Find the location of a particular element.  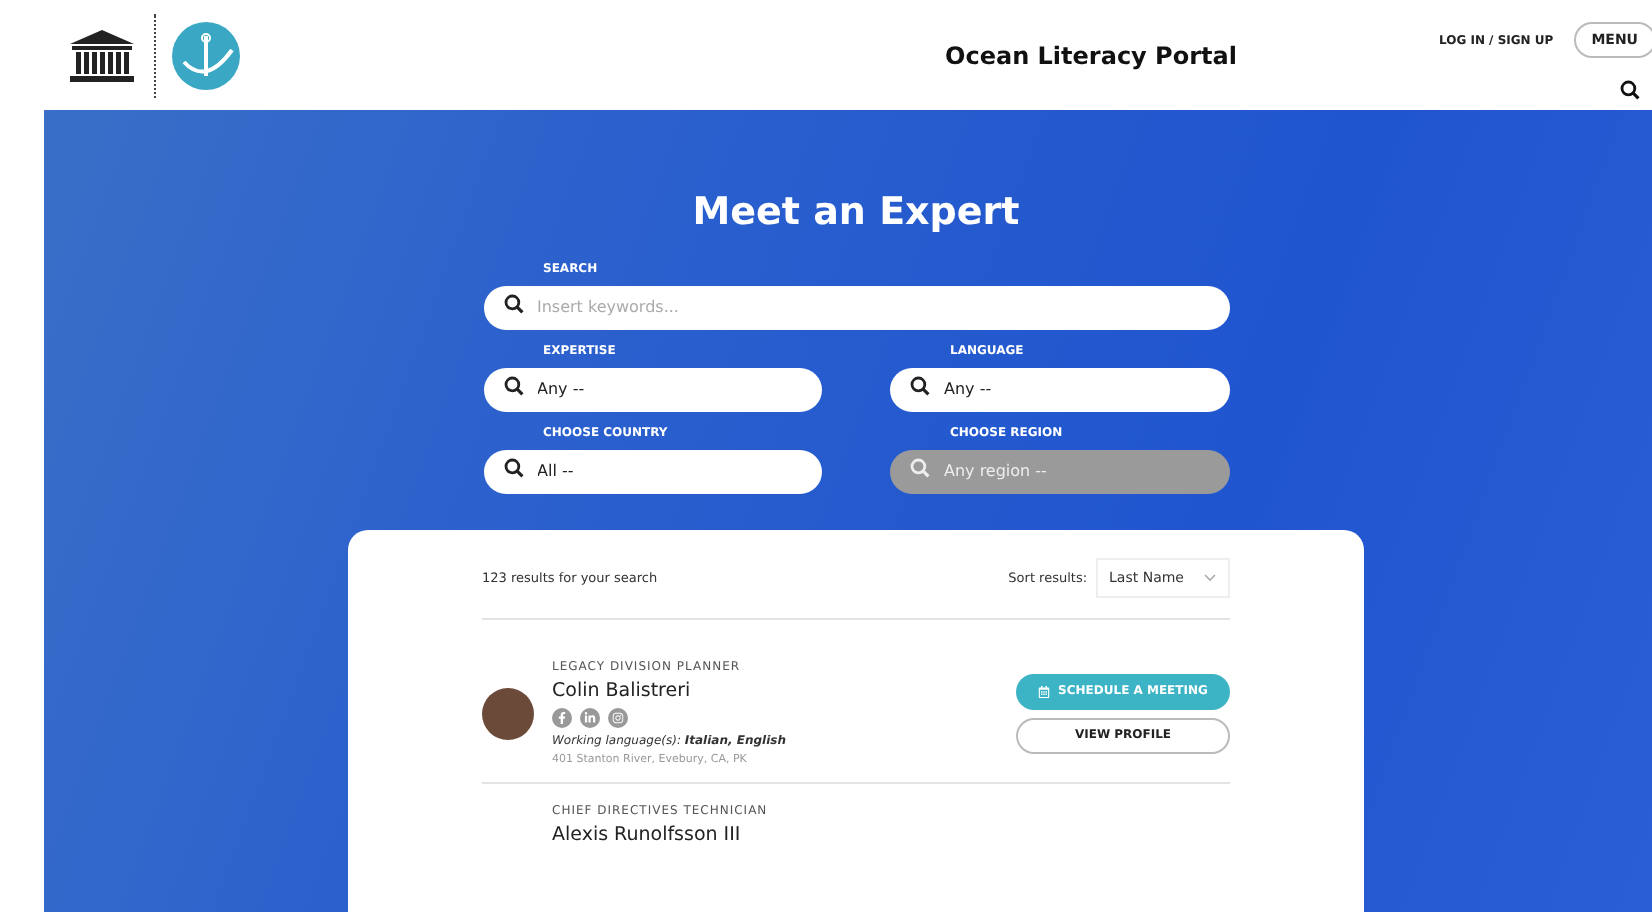

site-title: Ocean Literacy Portal is located at coordinates (1091, 55).